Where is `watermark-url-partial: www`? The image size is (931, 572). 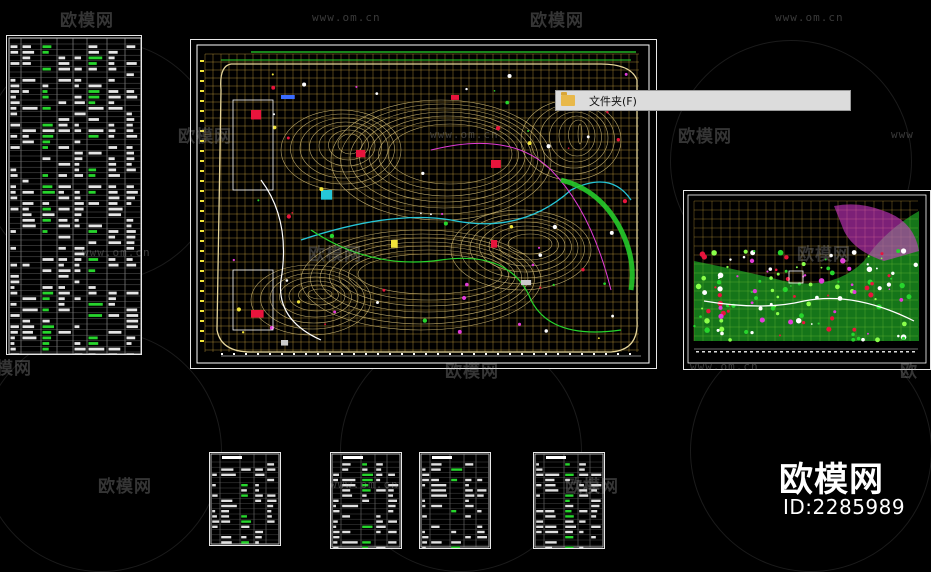
watermark-url-partial: www is located at coordinates (902, 134).